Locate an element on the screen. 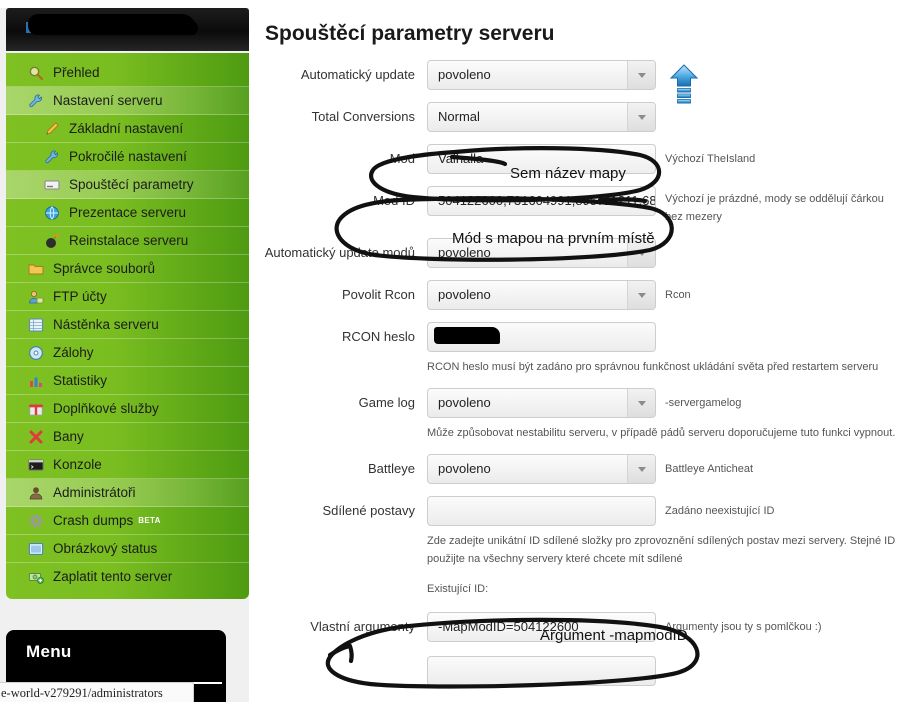 This screenshot has height=702, width=921. sidebar-item-pokro-il-nastaven: Pokročilé nastavení is located at coordinates (127, 157).